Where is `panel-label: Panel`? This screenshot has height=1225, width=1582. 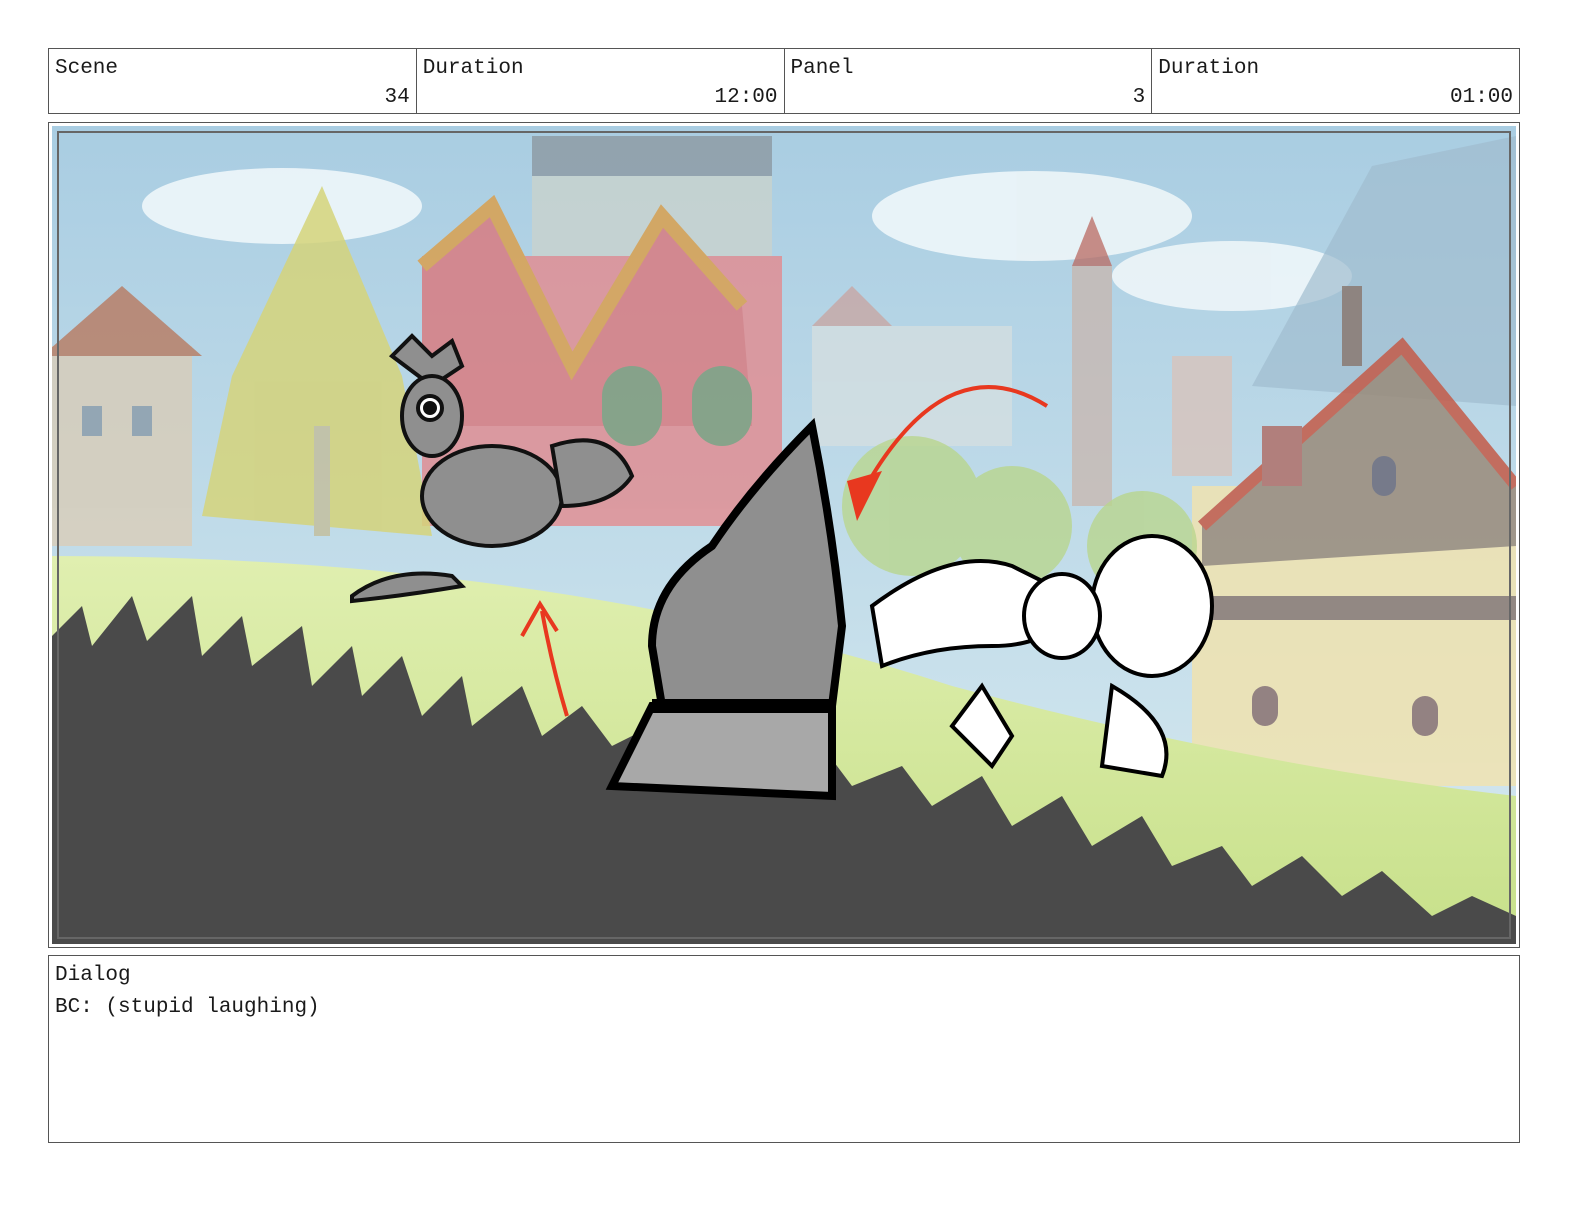 panel-label: Panel is located at coordinates (822, 68).